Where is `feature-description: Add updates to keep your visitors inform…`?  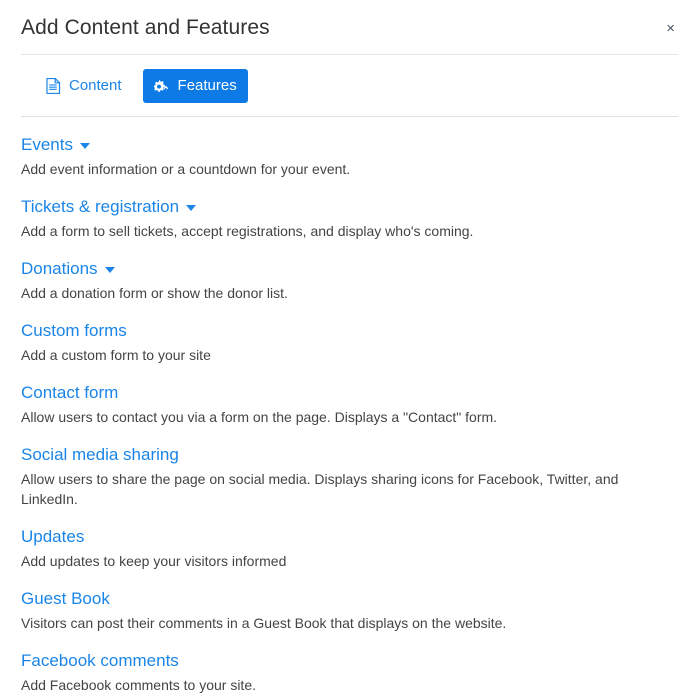 feature-description: Add updates to keep your visitors inform… is located at coordinates (154, 561).